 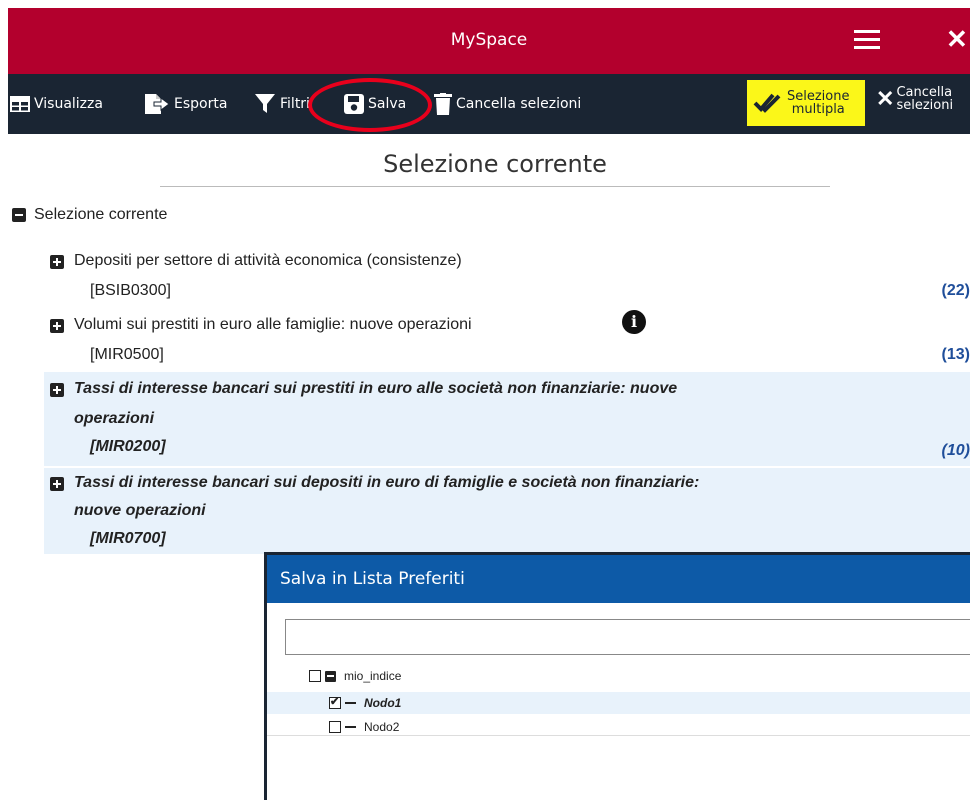 I want to click on cancella-selezioni-label: Cancella selezioni, so click(x=519, y=104).